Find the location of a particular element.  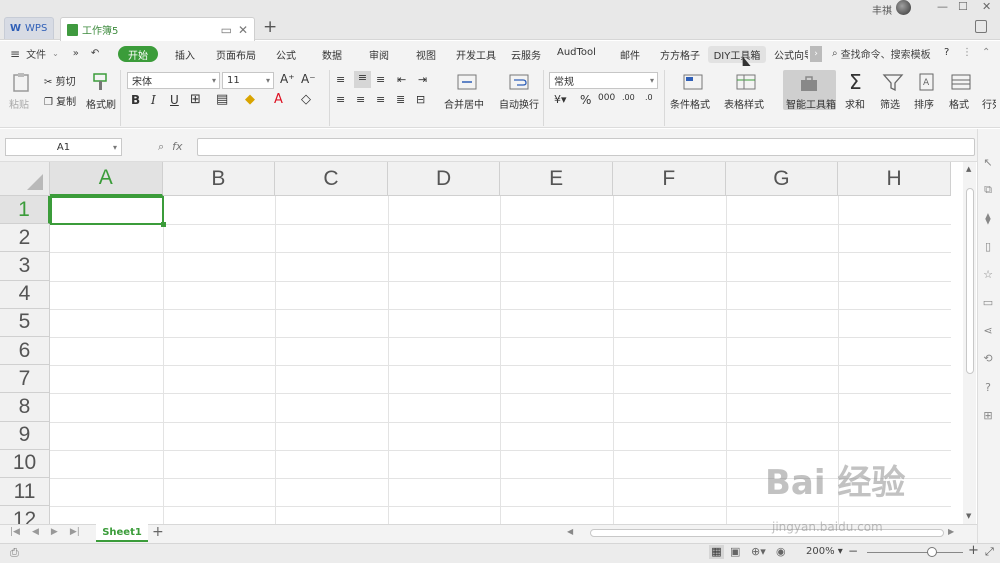

page-break-view-icon: ⊕▾ is located at coordinates (758, 551).